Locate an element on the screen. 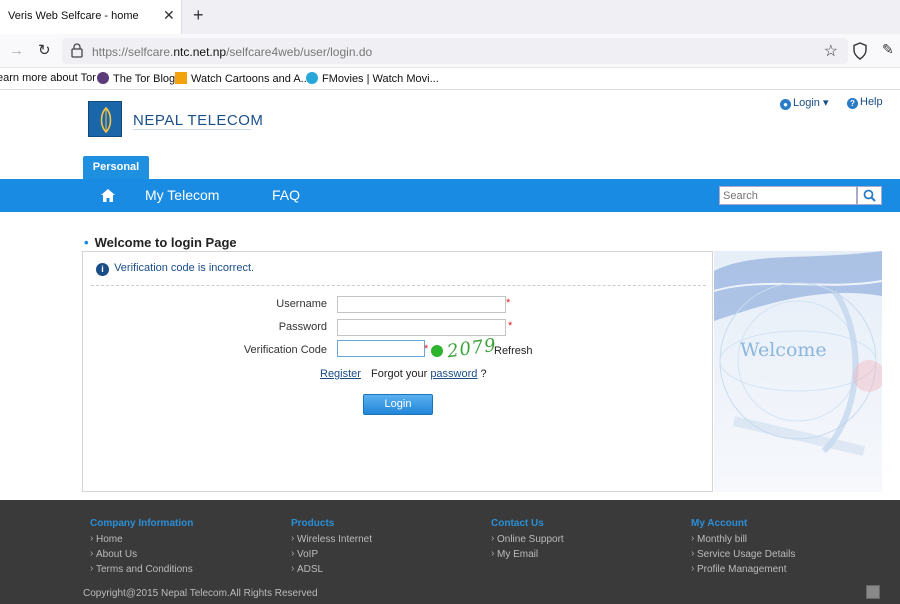  check-icon is located at coordinates (437, 351).